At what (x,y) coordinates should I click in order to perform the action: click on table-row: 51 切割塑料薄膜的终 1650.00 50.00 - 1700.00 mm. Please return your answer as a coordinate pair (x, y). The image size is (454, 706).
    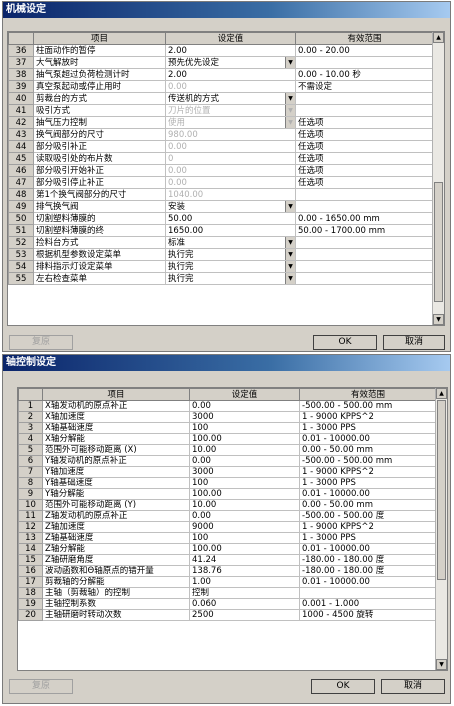
    Looking at the image, I should click on (221, 230).